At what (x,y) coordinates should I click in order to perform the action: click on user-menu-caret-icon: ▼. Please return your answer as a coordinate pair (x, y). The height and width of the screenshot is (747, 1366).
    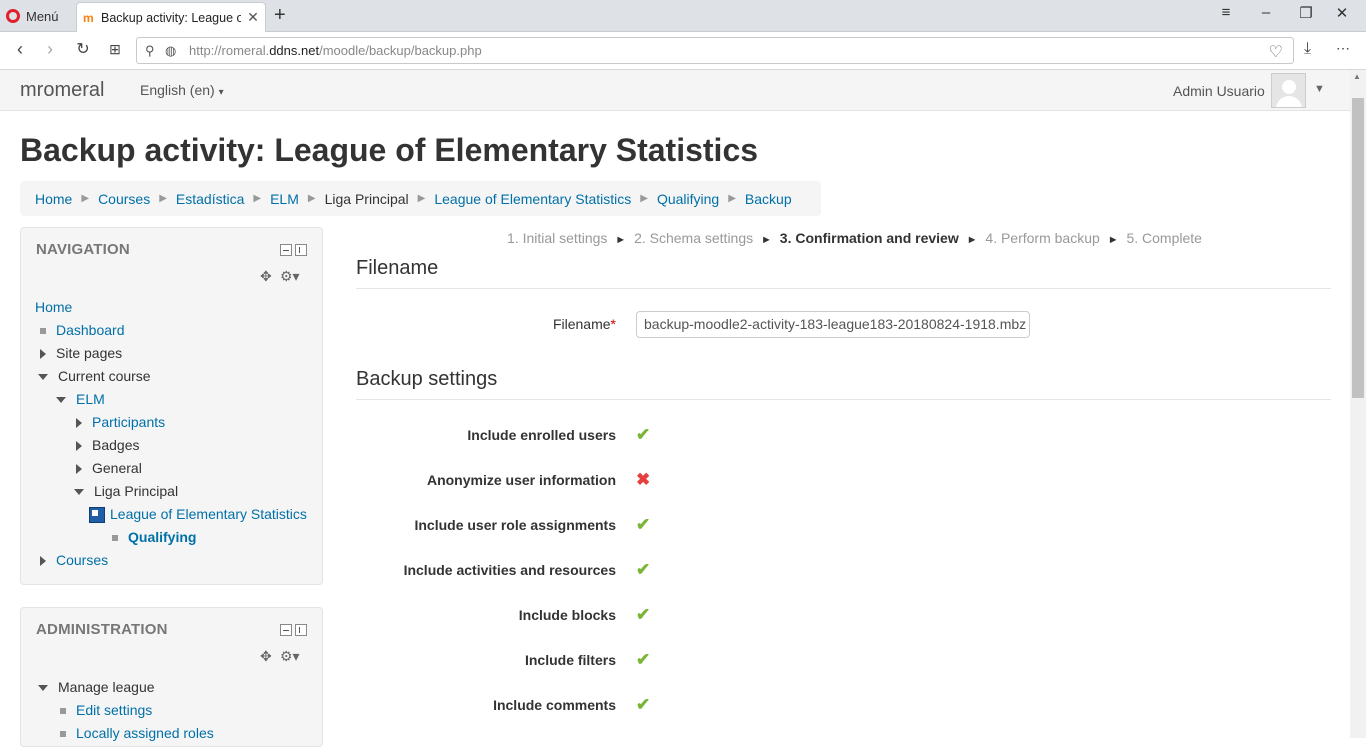
    Looking at the image, I should click on (1319, 89).